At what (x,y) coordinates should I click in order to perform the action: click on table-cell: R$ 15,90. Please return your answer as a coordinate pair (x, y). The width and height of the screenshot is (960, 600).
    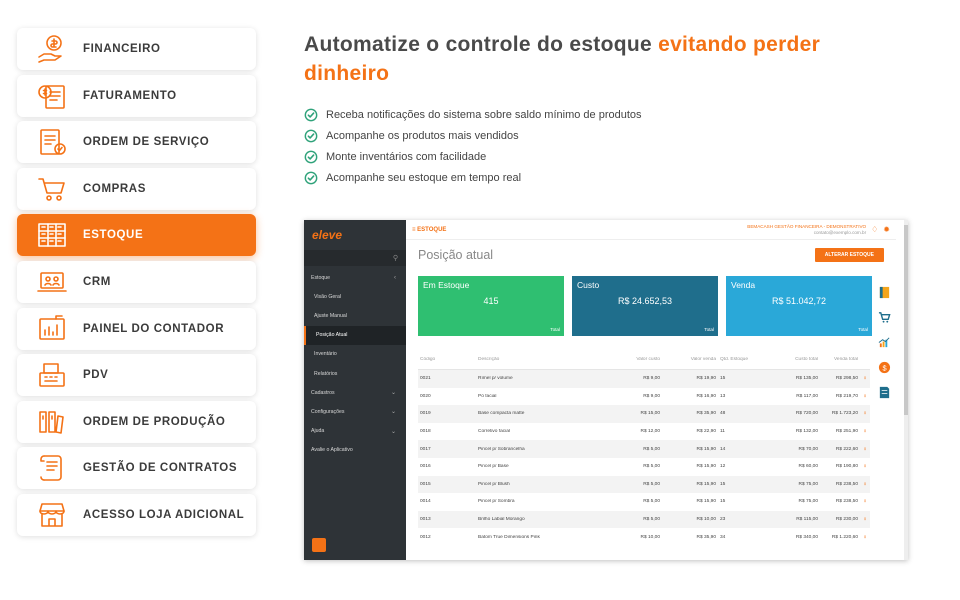
    Looking at the image, I should click on (706, 484).